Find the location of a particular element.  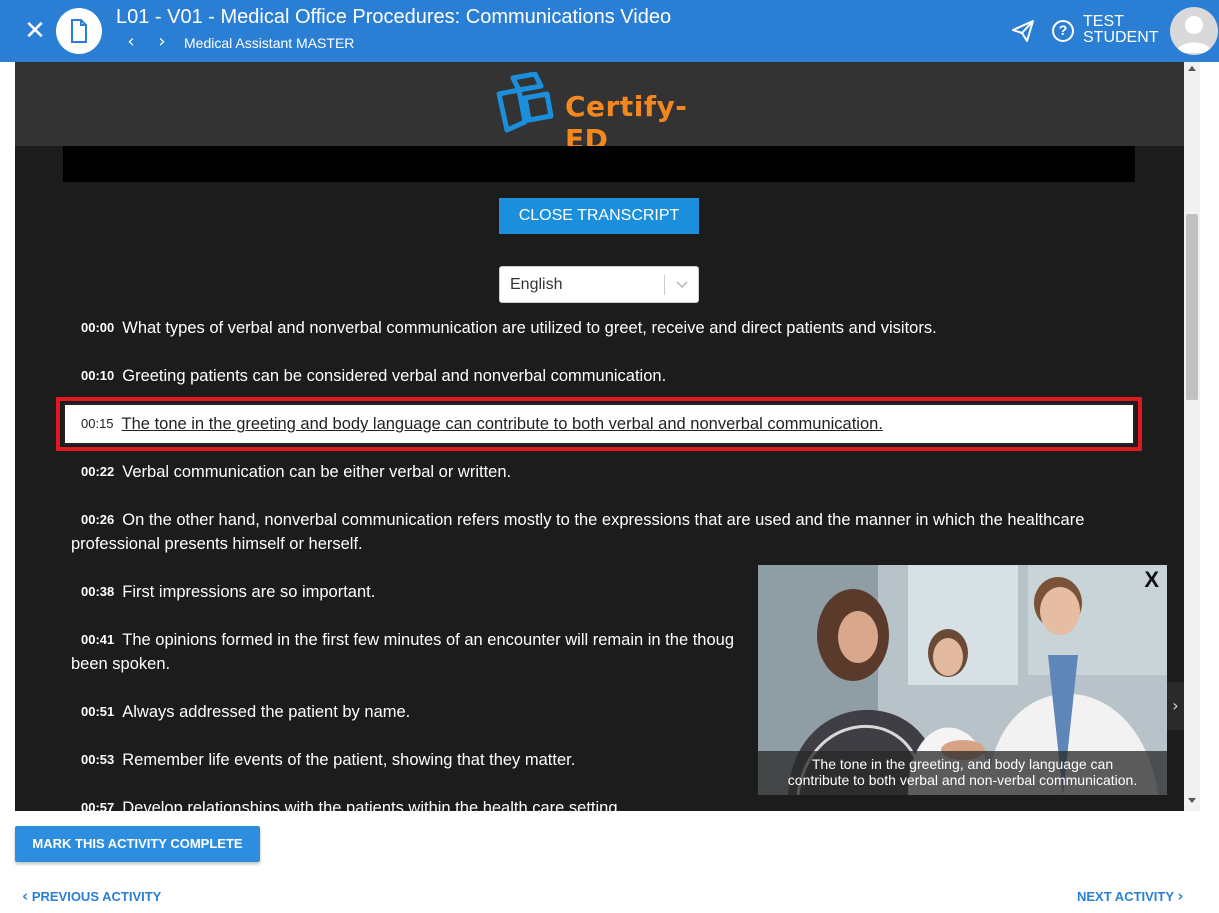

language-select: English is located at coordinates (599, 284).